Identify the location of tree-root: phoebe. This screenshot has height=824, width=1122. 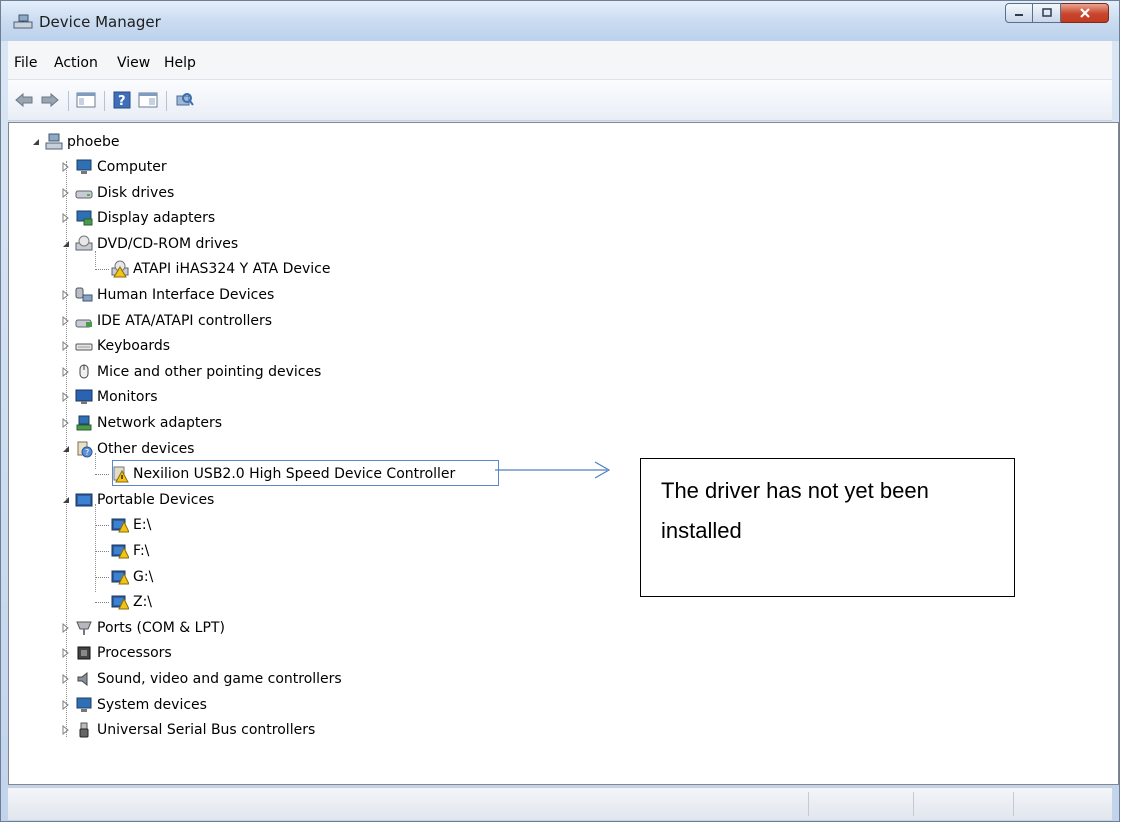
(75, 142).